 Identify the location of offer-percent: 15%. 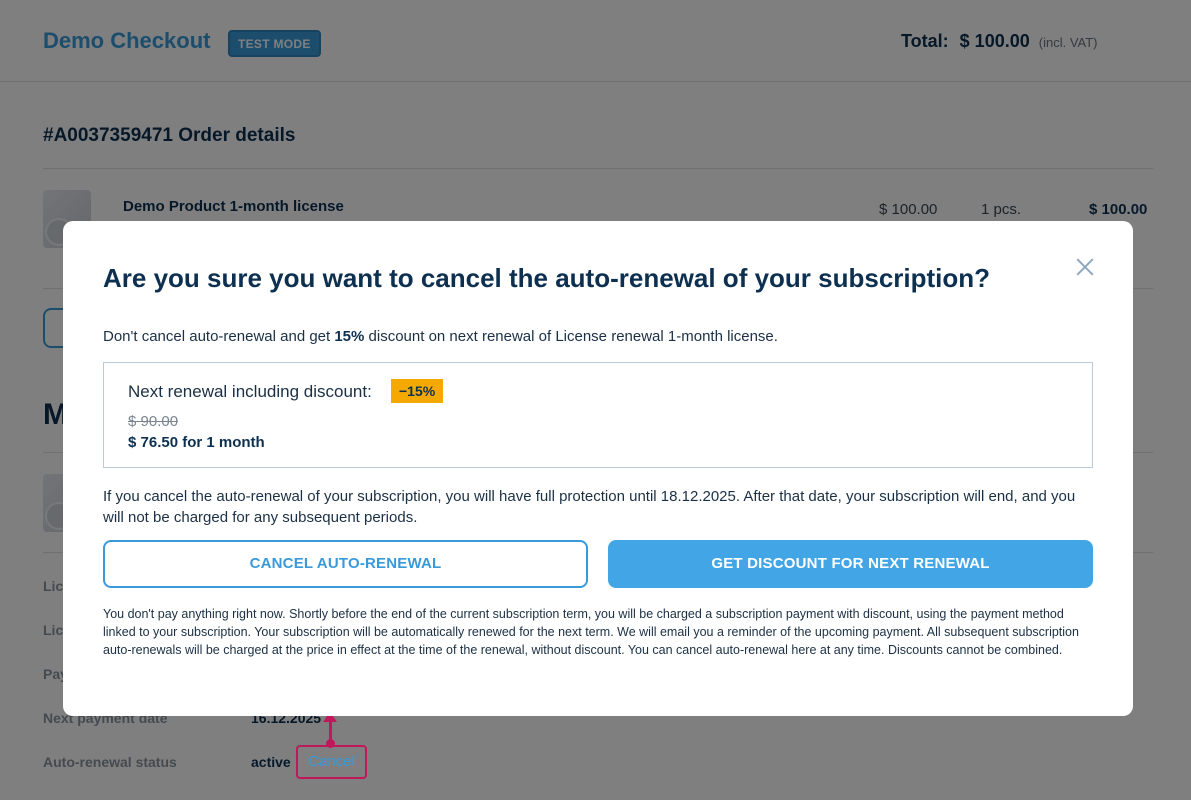
(349, 336).